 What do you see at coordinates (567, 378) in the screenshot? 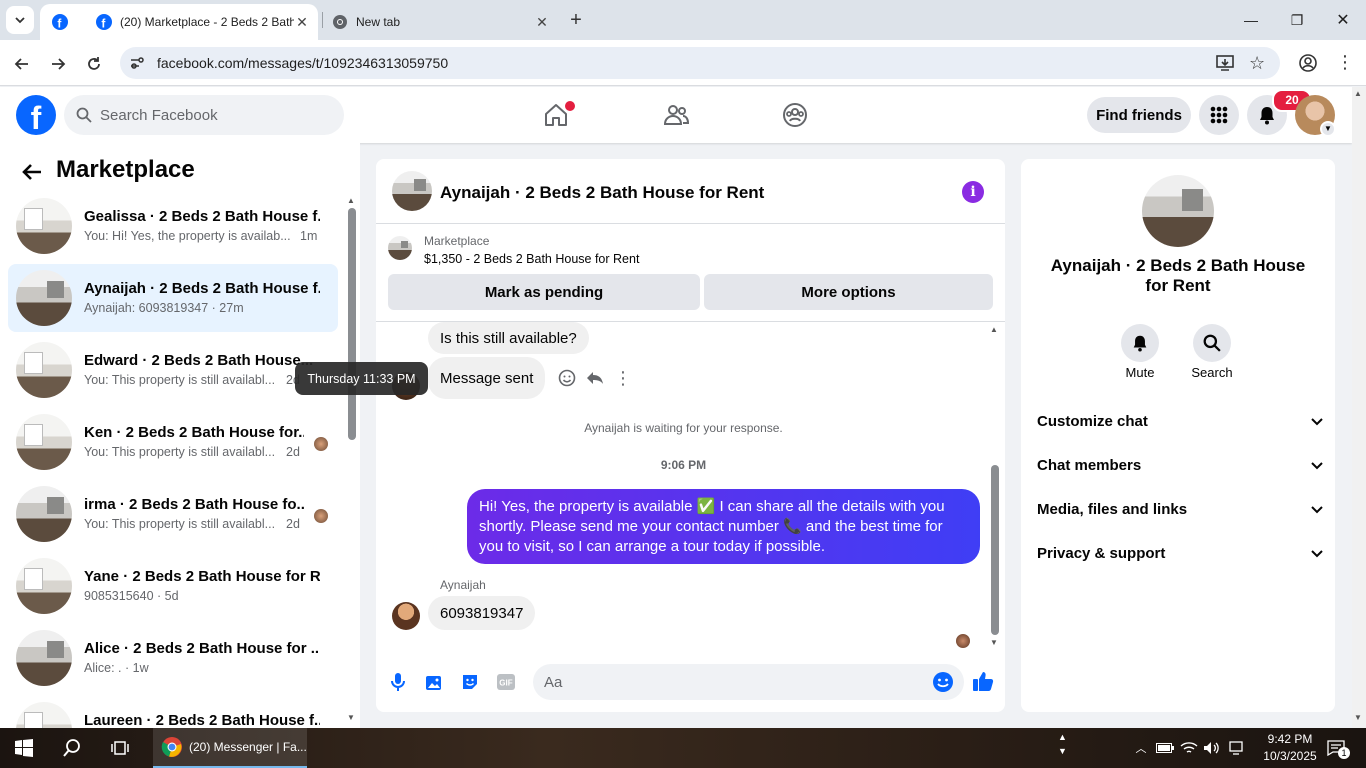
I see `react-emoji-icon` at bounding box center [567, 378].